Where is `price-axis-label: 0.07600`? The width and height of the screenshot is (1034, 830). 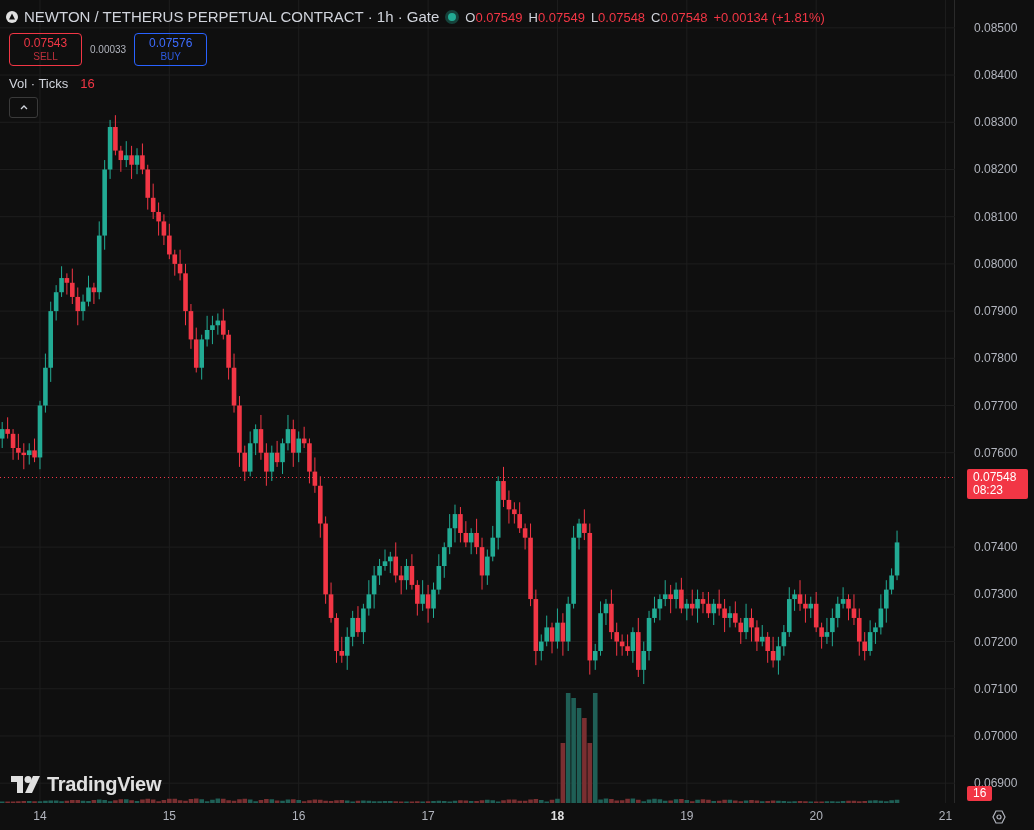 price-axis-label: 0.07600 is located at coordinates (996, 452).